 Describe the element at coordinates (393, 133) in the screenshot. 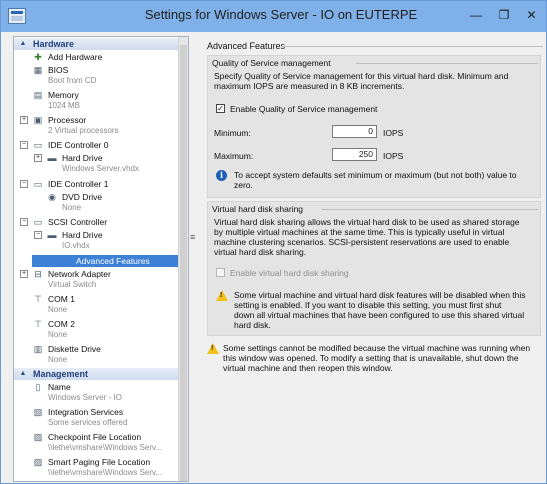

I see `minimum-unit: IOPS` at that location.